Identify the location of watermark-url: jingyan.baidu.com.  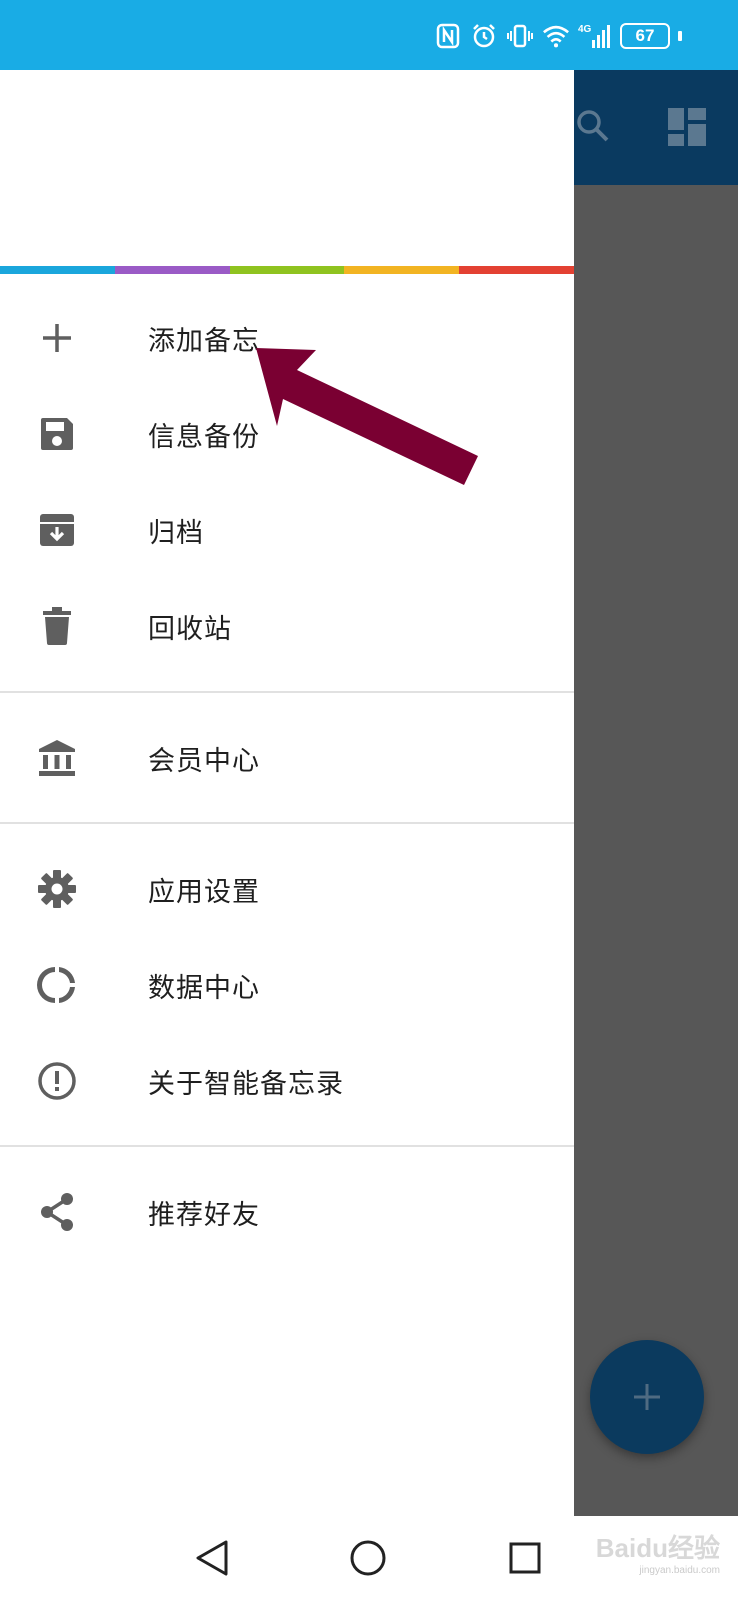
(679, 1570).